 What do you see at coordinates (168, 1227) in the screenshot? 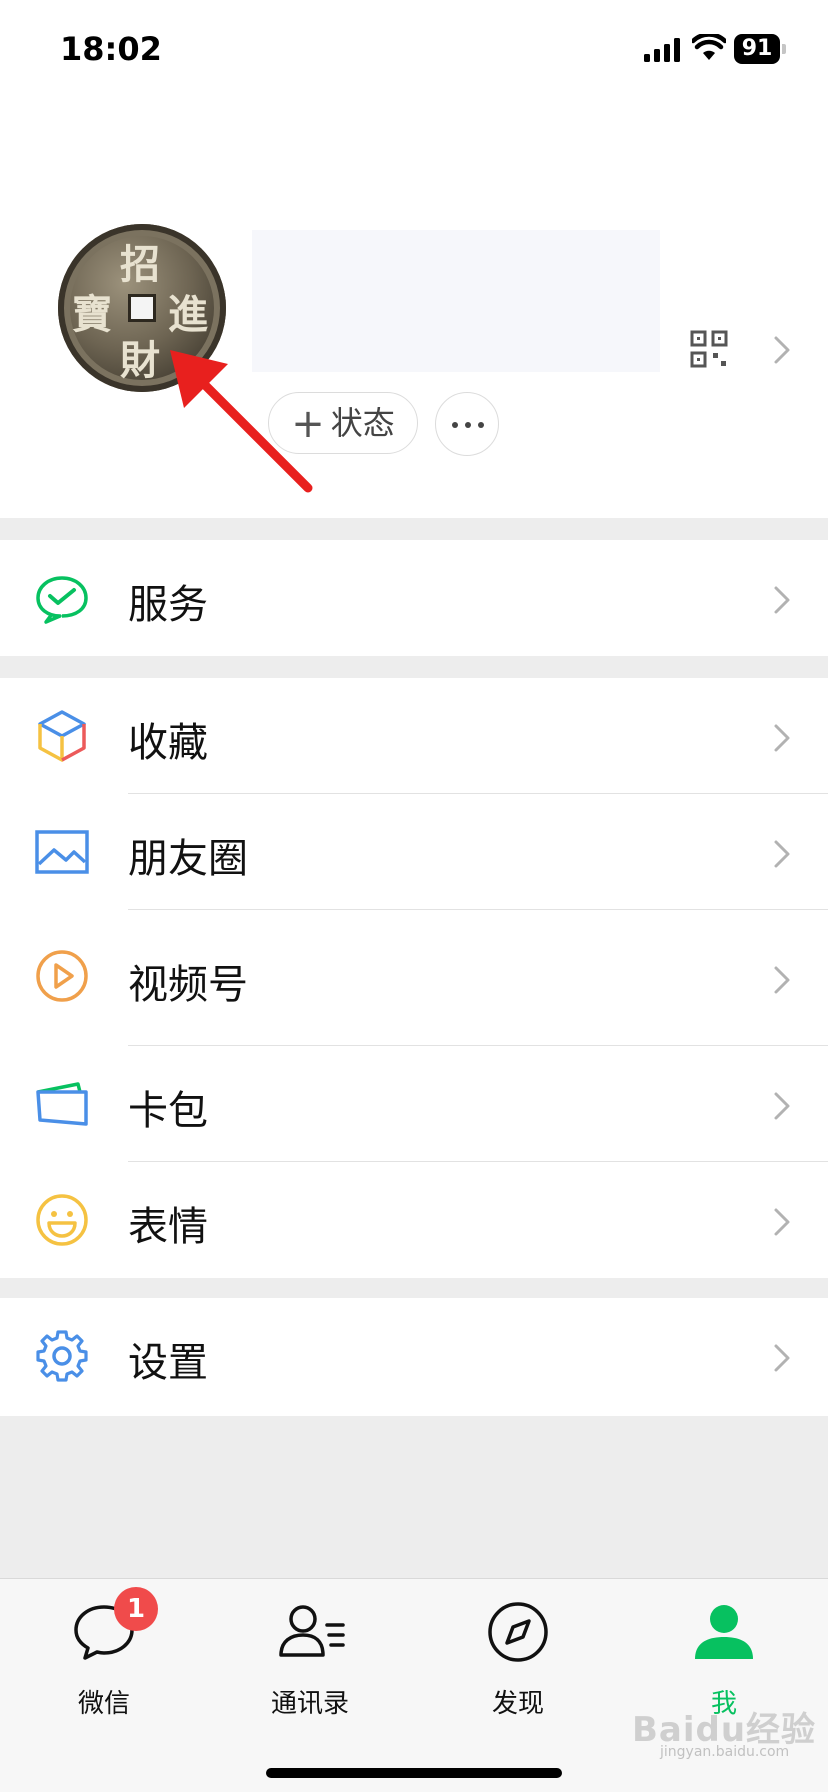
I see `menu-label-stickers: 表情` at bounding box center [168, 1227].